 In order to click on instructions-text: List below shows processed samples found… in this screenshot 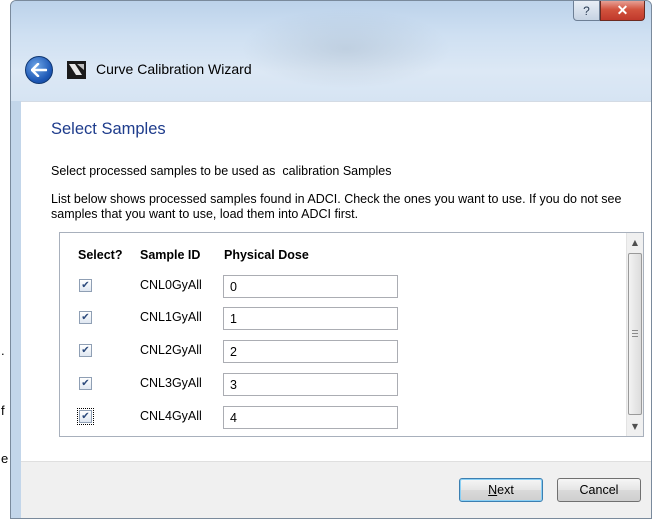, I will do `click(336, 206)`.